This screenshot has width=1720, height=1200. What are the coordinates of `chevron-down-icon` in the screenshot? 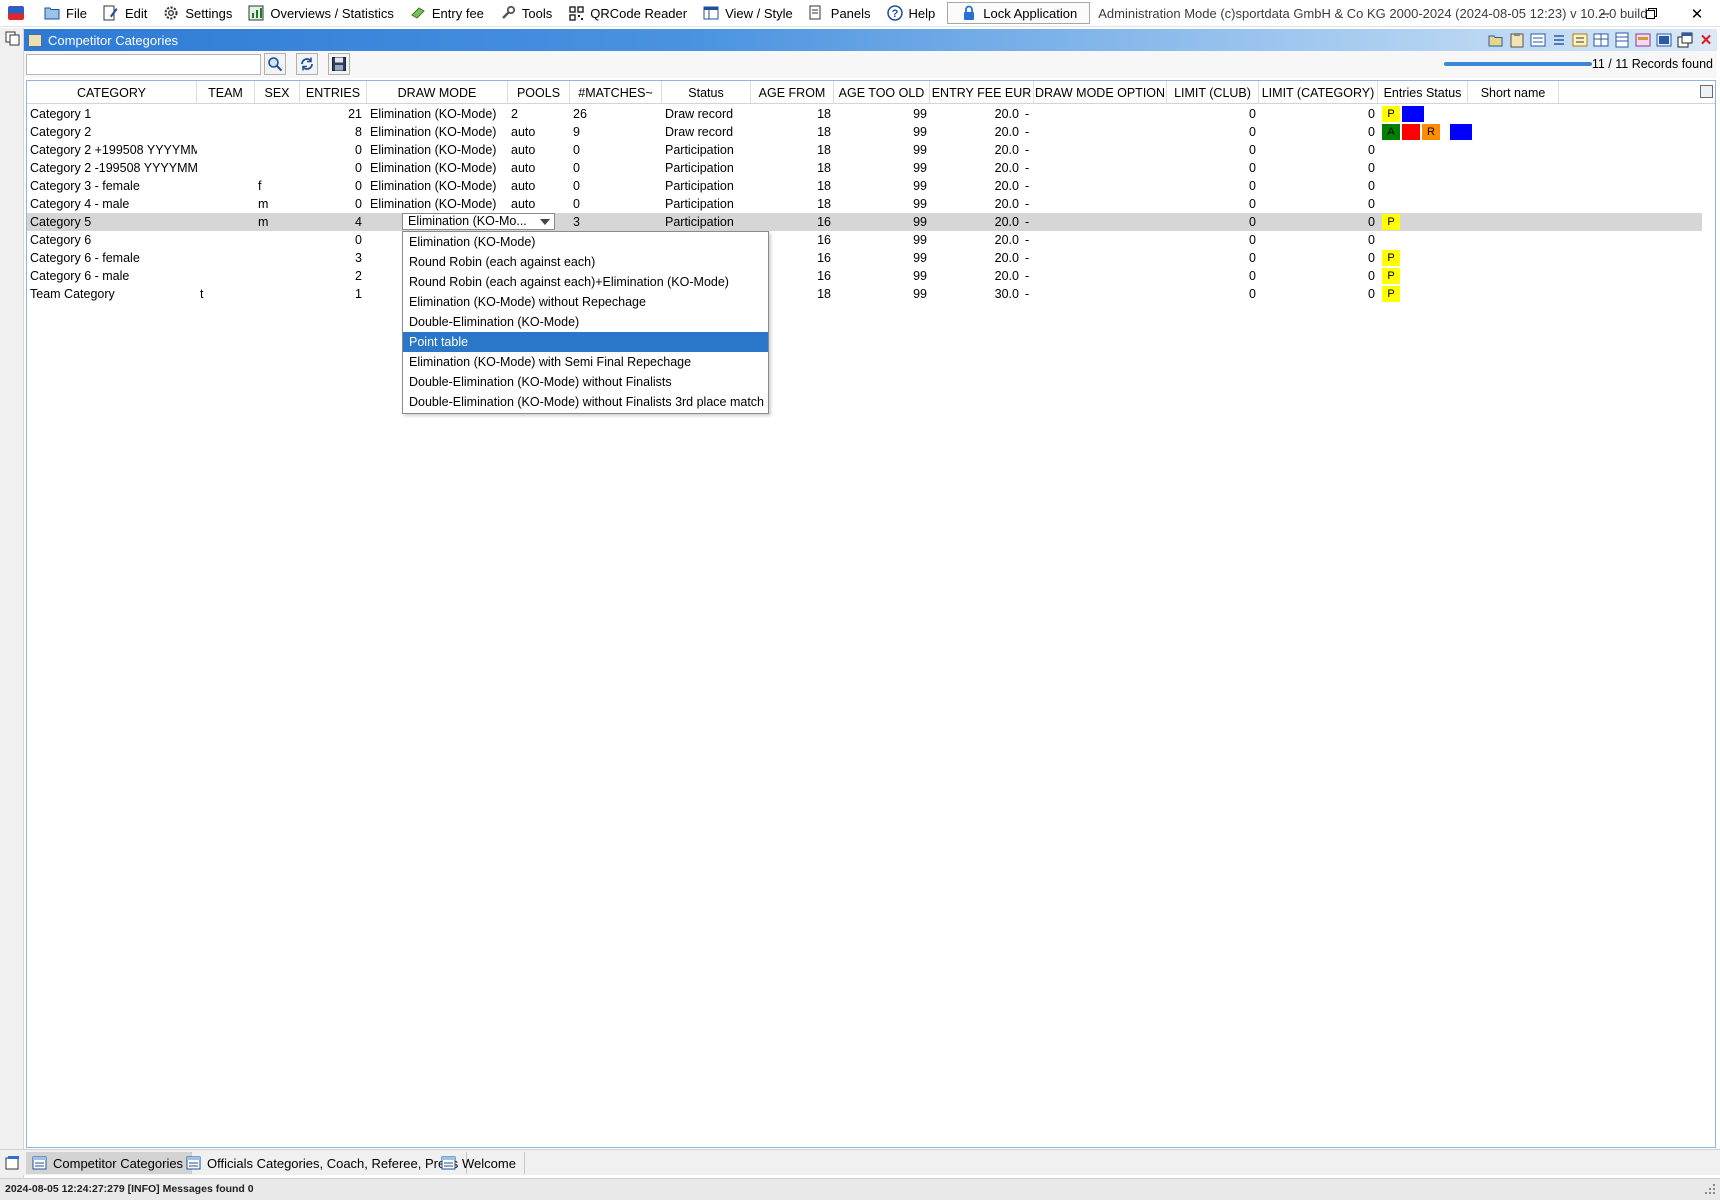 It's located at (545, 222).